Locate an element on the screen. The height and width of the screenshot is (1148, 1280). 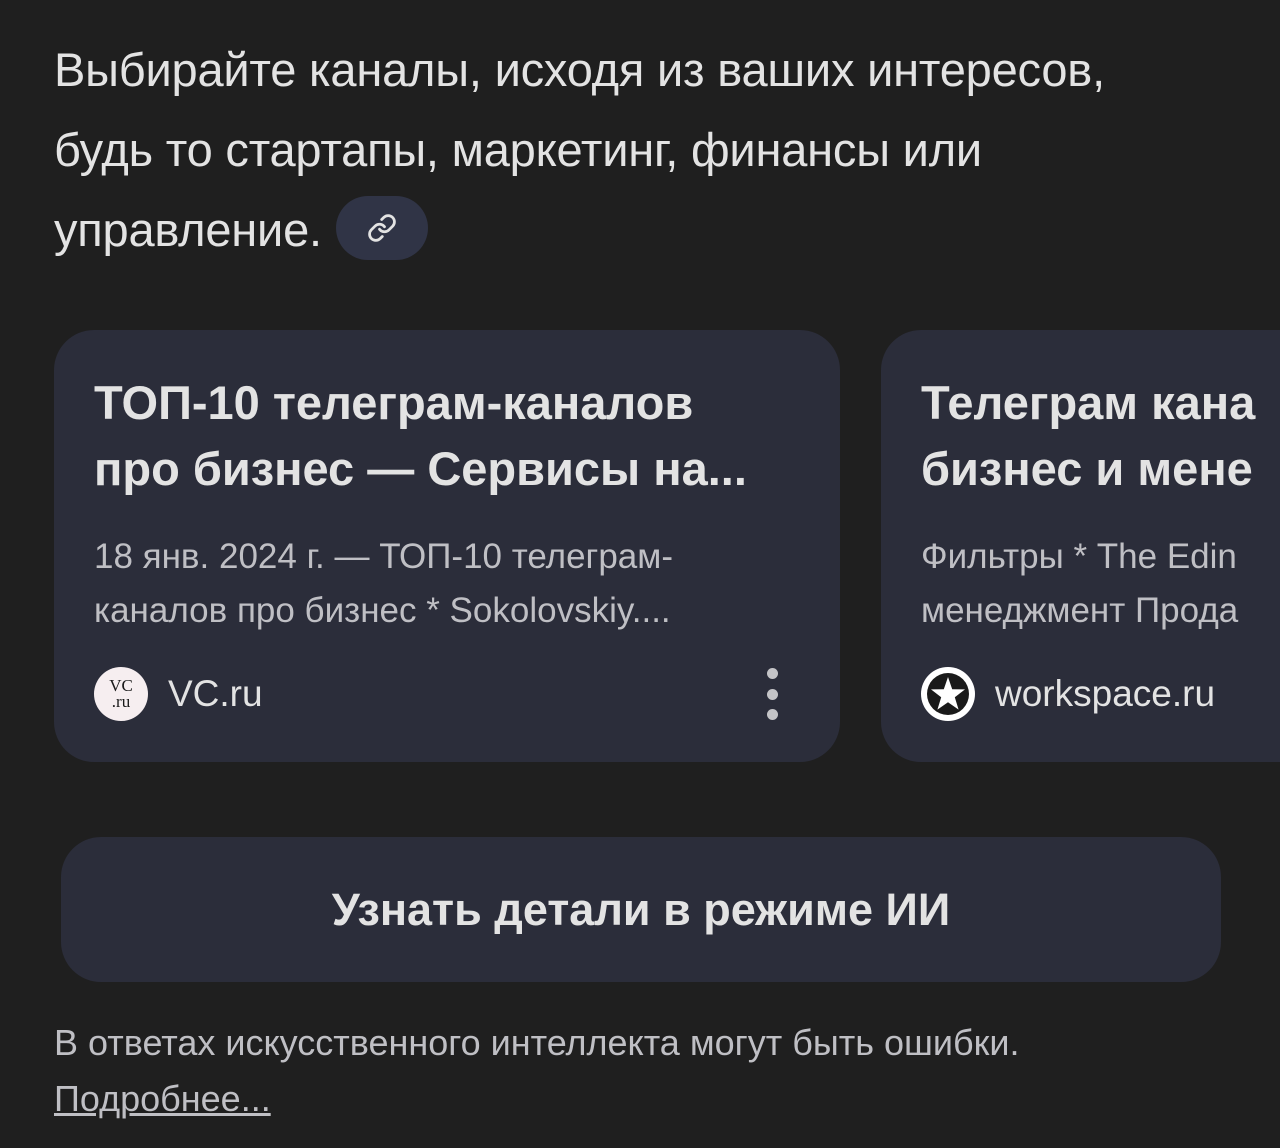
card-source: workspace.ru is located at coordinates (1068, 694).